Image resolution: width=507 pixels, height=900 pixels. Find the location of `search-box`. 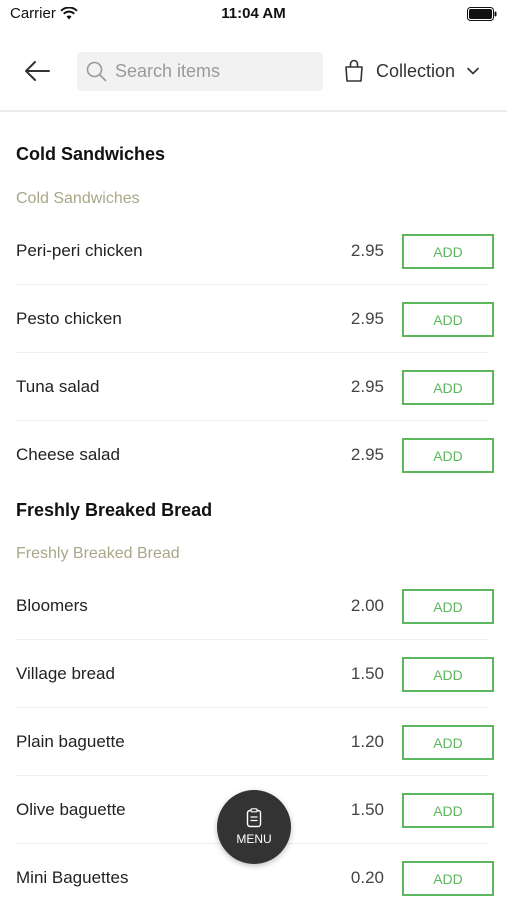

search-box is located at coordinates (200, 71).